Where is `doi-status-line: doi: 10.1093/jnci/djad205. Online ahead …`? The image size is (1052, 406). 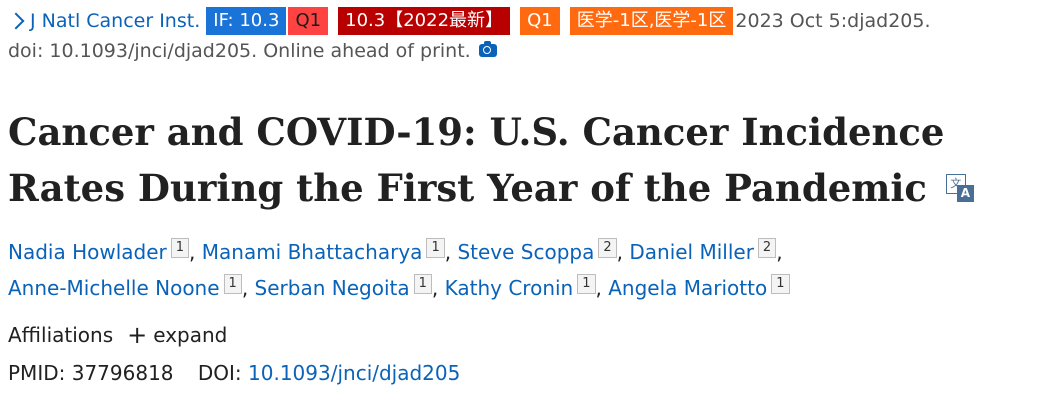 doi-status-line: doi: 10.1093/jnci/djad205. Online ahead … is located at coordinates (528, 51).